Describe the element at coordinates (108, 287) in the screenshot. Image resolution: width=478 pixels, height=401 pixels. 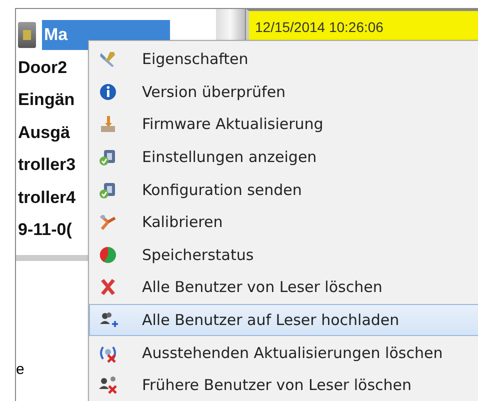
I see `cross-icon` at that location.